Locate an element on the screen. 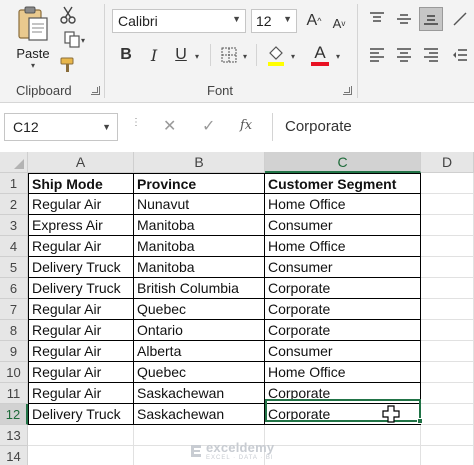 This screenshot has height=465, width=474. top-align-button is located at coordinates (377, 19).